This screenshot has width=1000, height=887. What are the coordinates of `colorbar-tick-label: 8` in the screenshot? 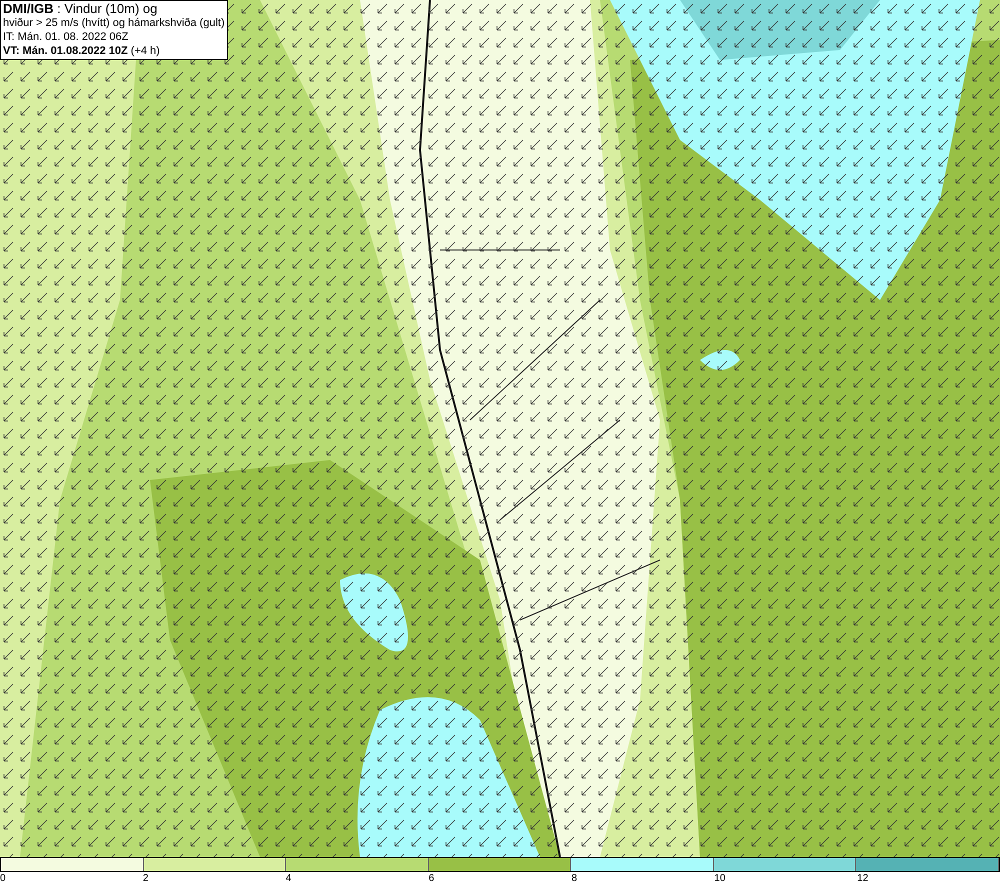 It's located at (574, 879).